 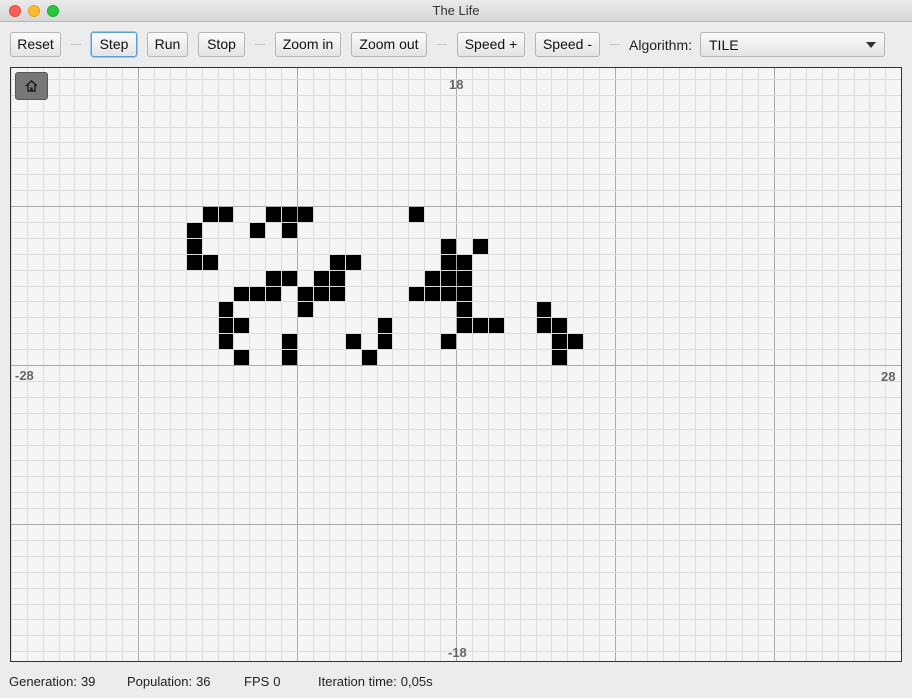 What do you see at coordinates (491, 44) in the screenshot?
I see `speed-plus-button: Speed +` at bounding box center [491, 44].